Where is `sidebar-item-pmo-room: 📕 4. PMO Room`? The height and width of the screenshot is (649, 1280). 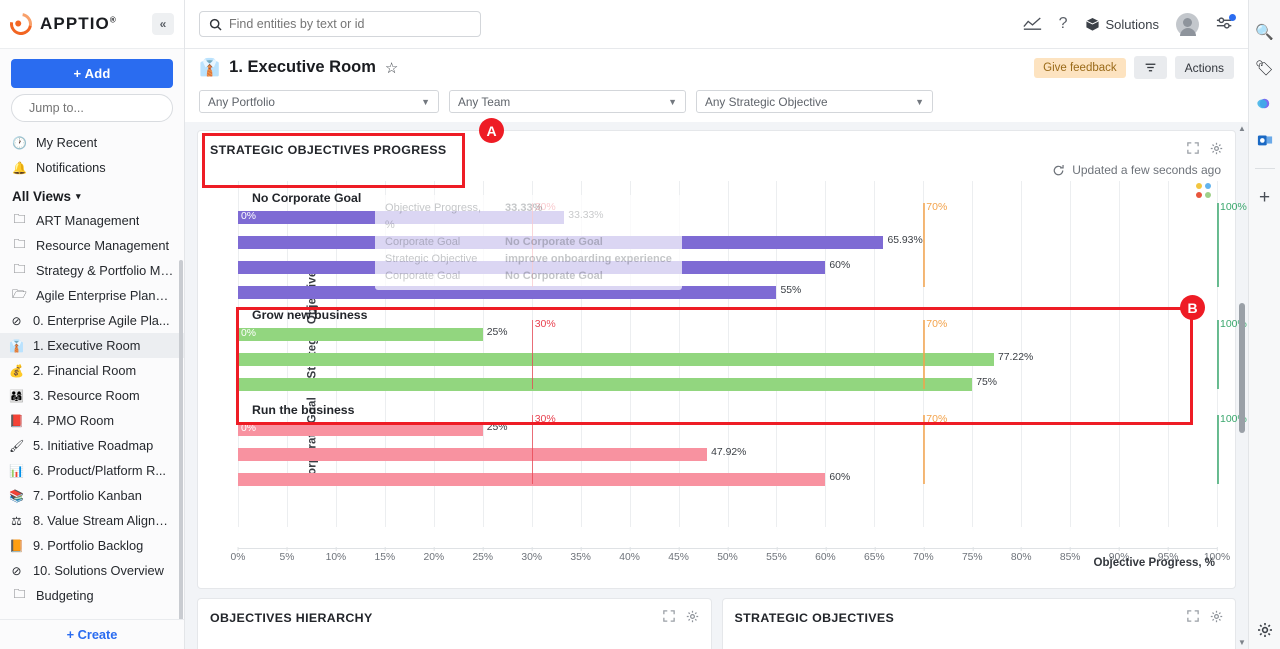
sidebar-item-pmo-room: 📕 4. PMO Room is located at coordinates (92, 420).